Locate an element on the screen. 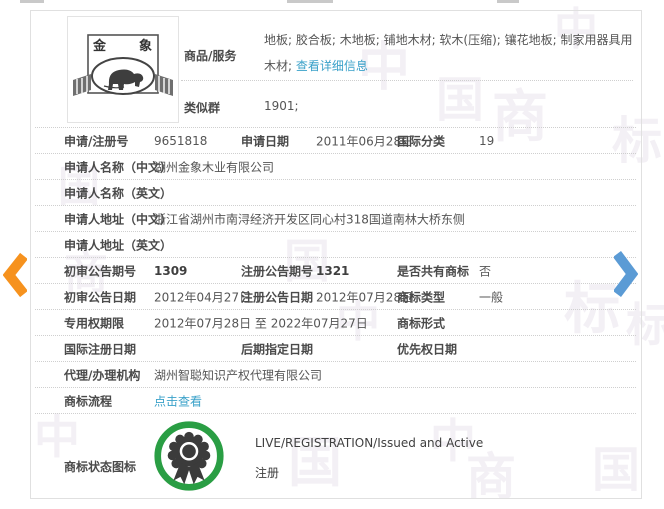 The image size is (664, 509). status-text-cn: 注册 is located at coordinates (267, 473).